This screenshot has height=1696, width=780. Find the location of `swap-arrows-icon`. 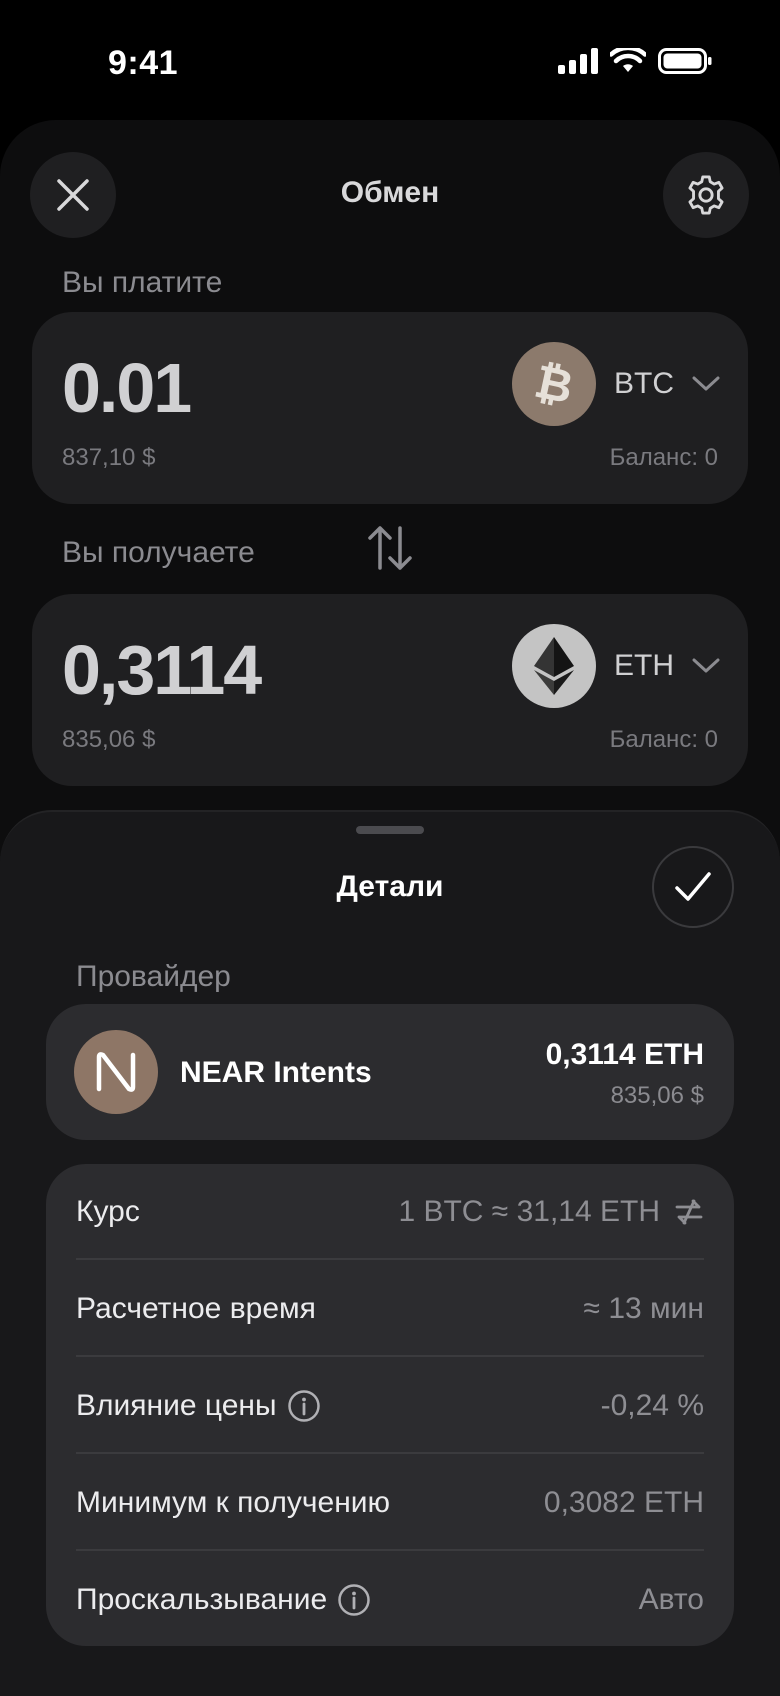

swap-arrows-icon is located at coordinates (390, 548).